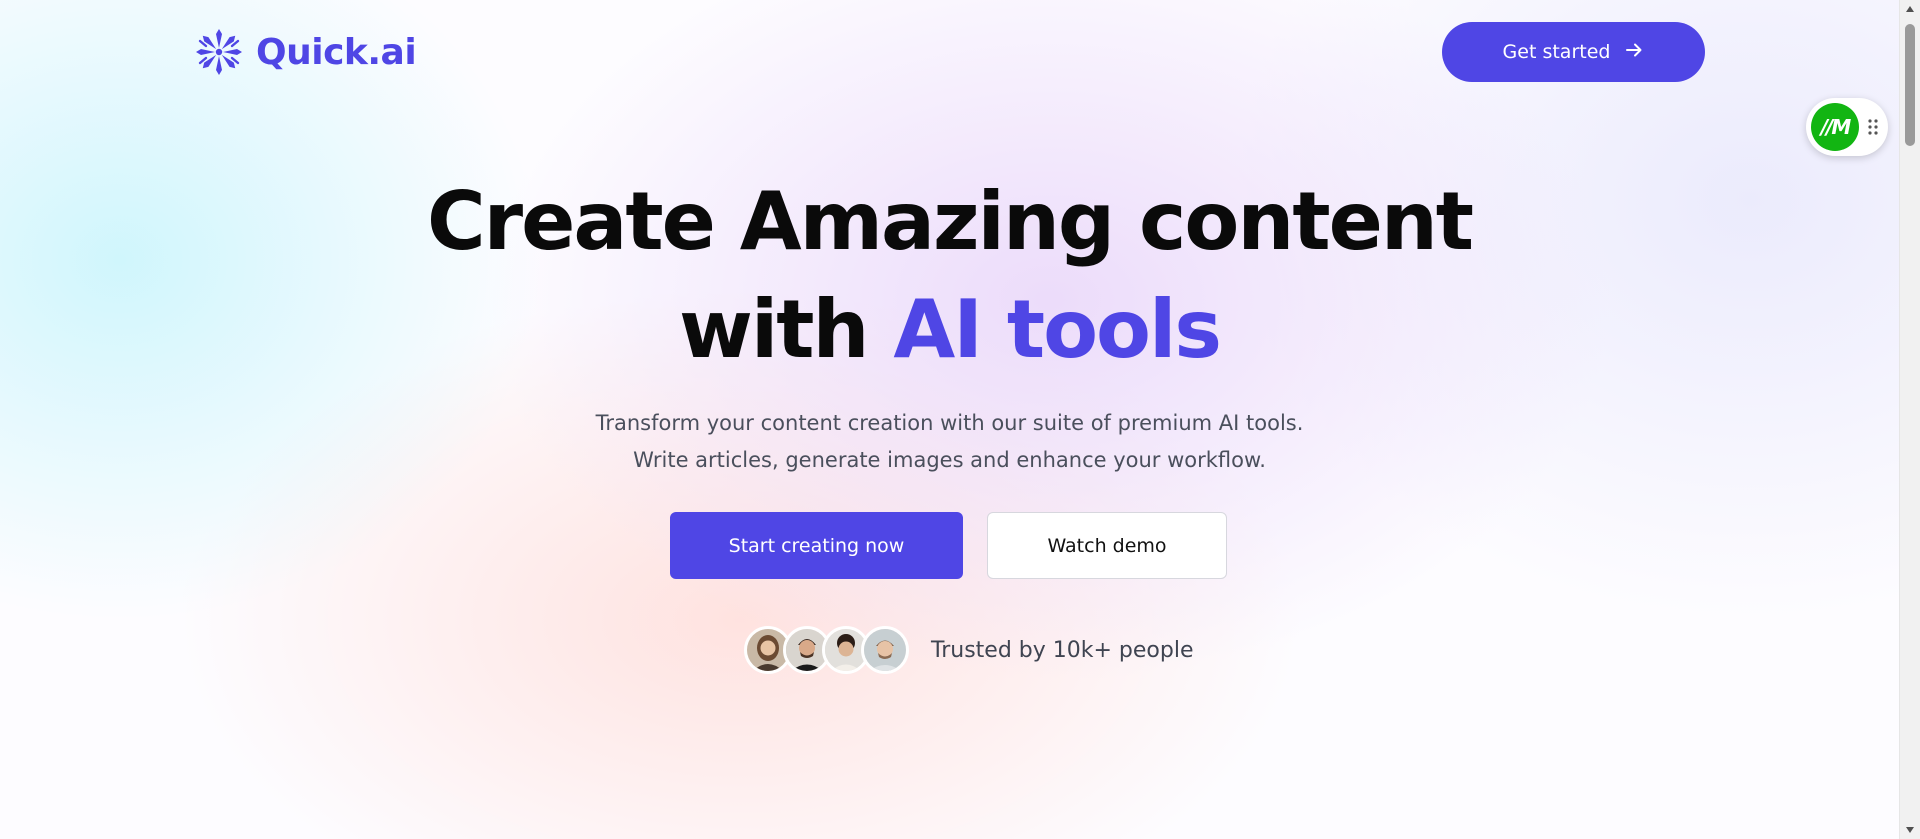 The width and height of the screenshot is (1920, 839). I want to click on brand-name: Quick.ai, so click(336, 52).